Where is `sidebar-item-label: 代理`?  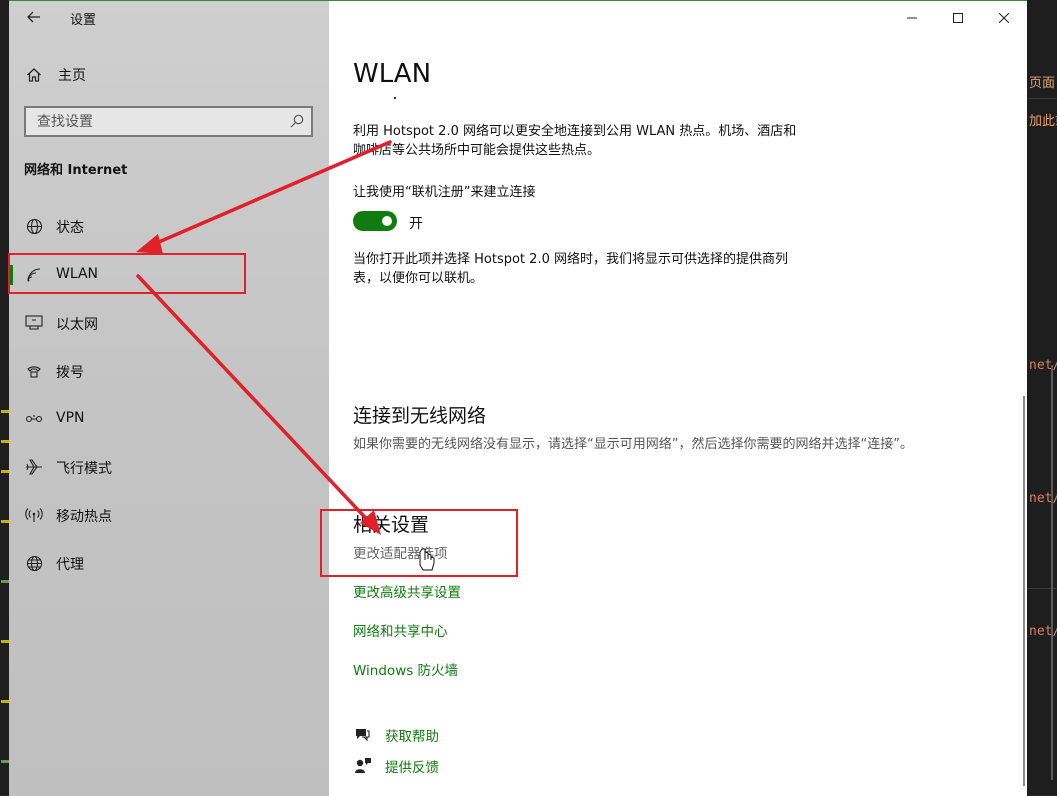 sidebar-item-label: 代理 is located at coordinates (70, 565).